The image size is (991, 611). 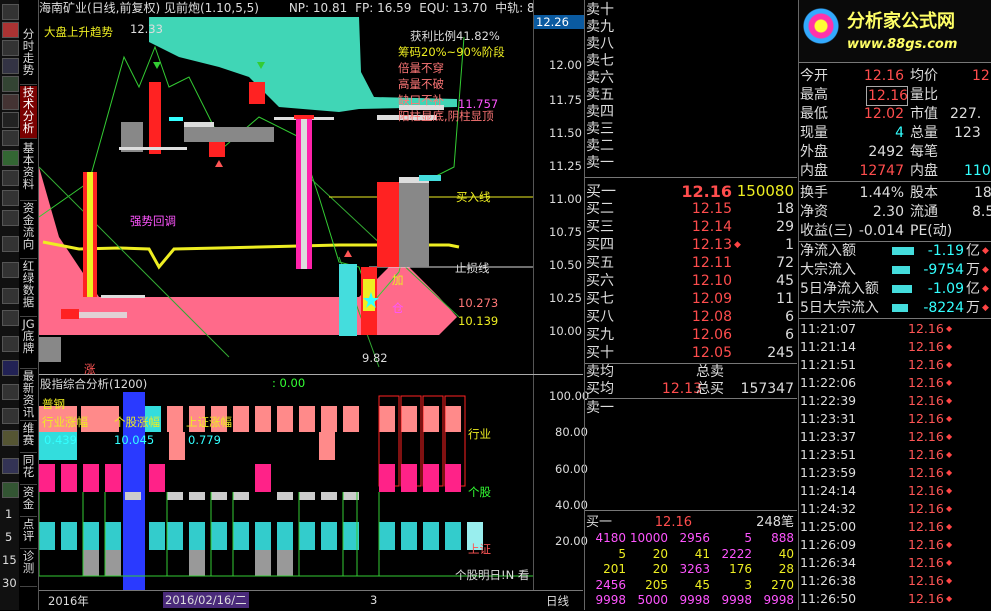 What do you see at coordinates (28, 288) in the screenshot?
I see `tab-red-green: 红绿数据` at bounding box center [28, 288].